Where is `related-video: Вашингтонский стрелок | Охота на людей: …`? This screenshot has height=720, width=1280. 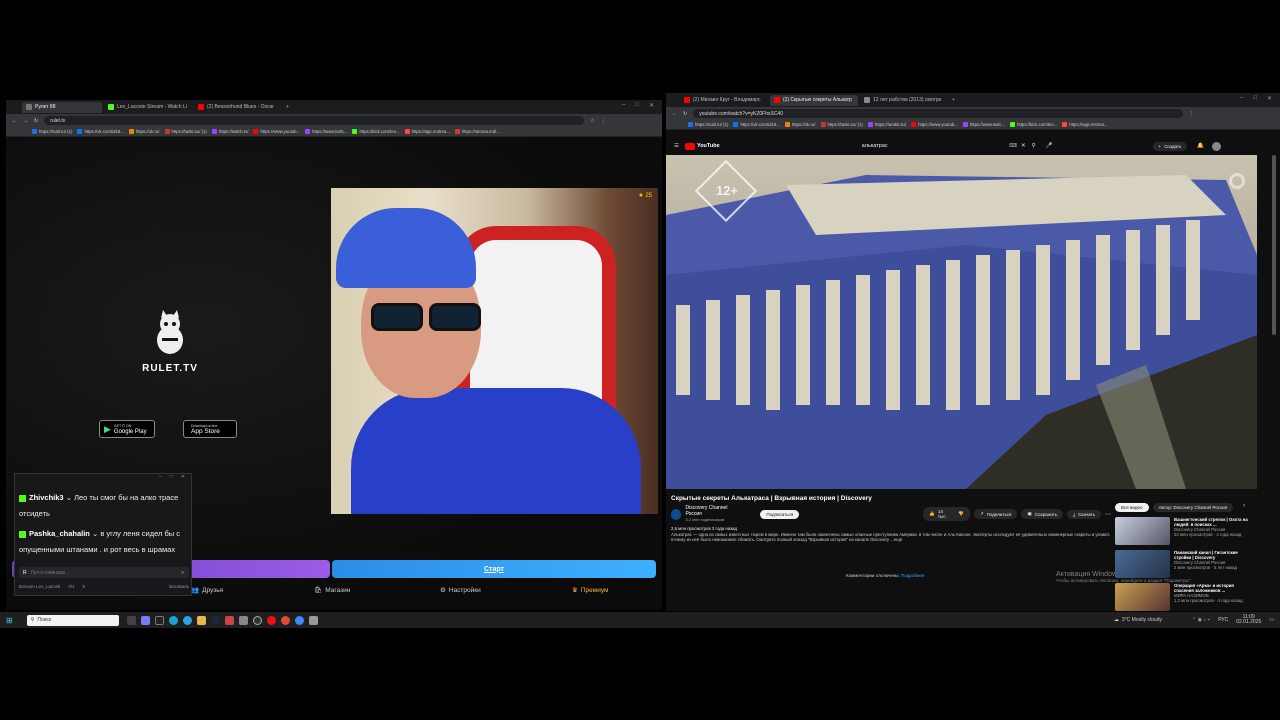
related-video: Вашингтонский стрелок | Охота на людей: … is located at coordinates (1185, 531).